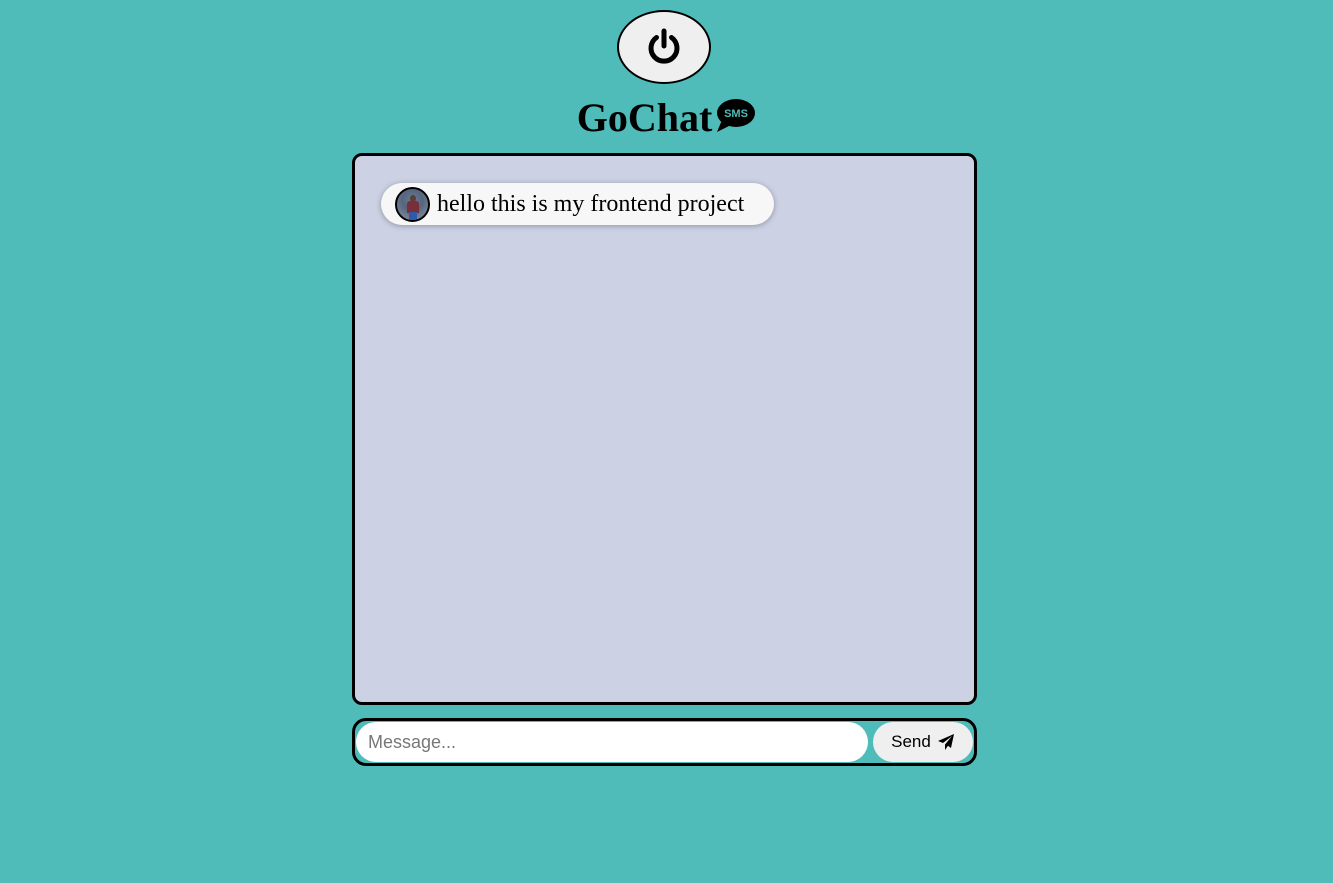 This screenshot has width=1333, height=883. I want to click on header: GoChat SMS, so click(666, 118).